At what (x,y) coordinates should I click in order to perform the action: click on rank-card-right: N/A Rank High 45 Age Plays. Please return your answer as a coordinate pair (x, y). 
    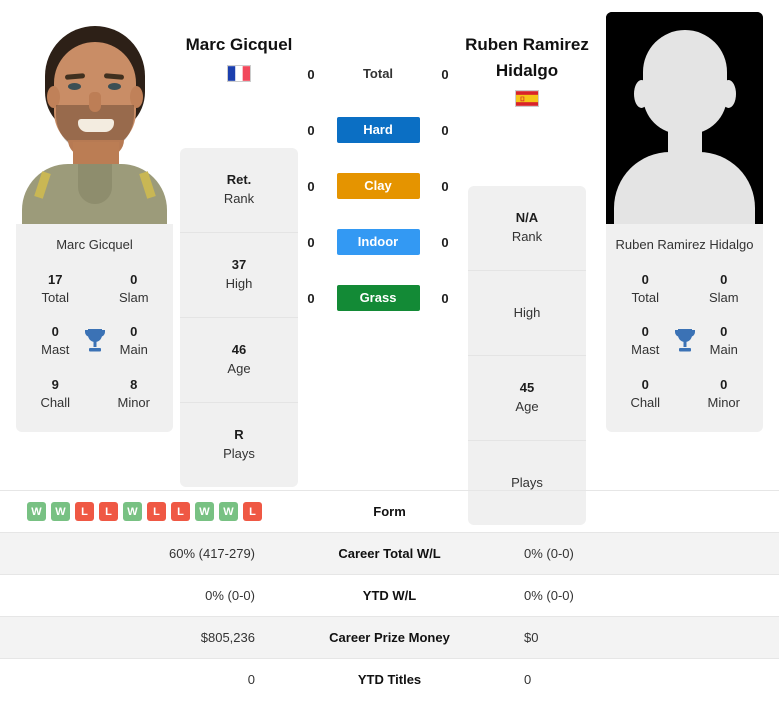
    Looking at the image, I should click on (527, 355).